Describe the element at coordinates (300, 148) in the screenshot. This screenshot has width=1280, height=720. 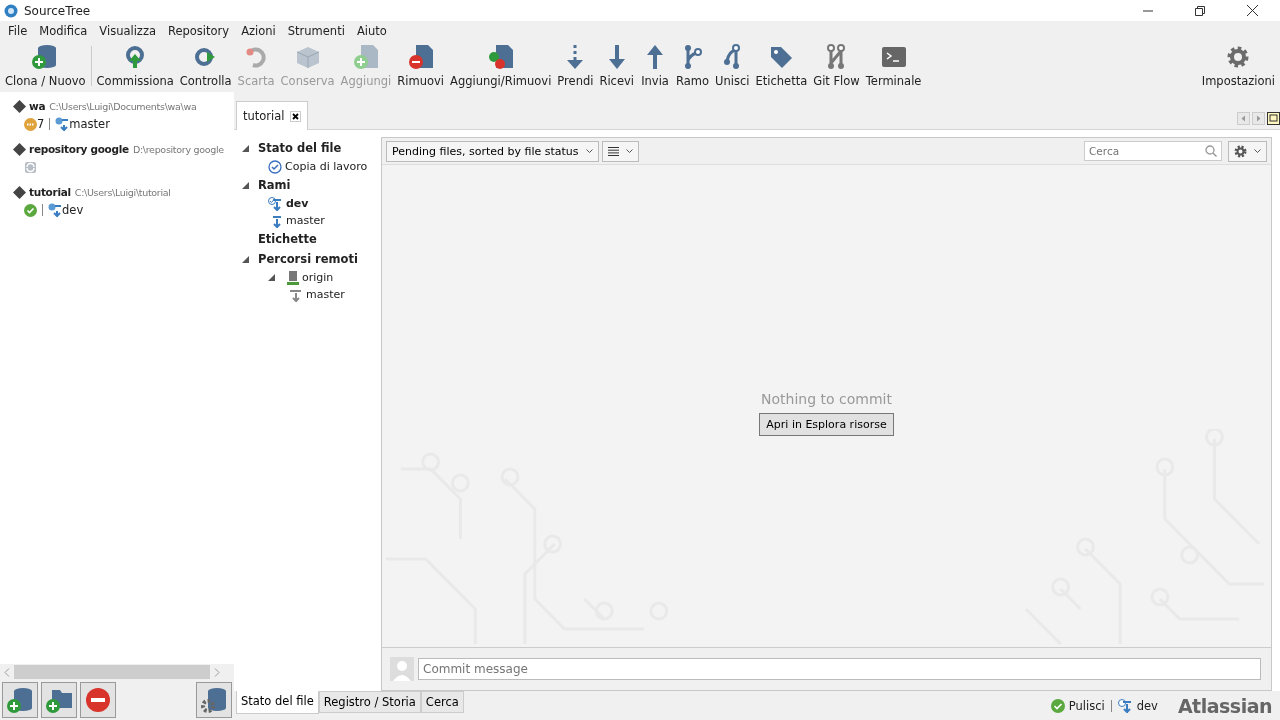
I see `sidebar-section: Stato del file` at that location.